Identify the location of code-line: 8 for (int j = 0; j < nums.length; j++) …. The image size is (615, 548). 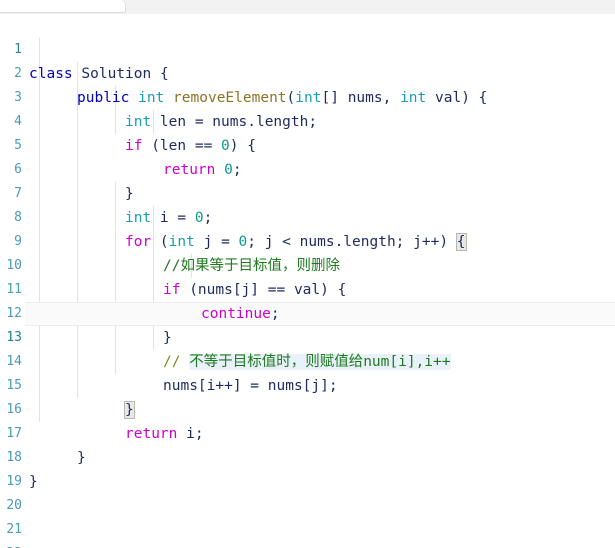
(307, 216).